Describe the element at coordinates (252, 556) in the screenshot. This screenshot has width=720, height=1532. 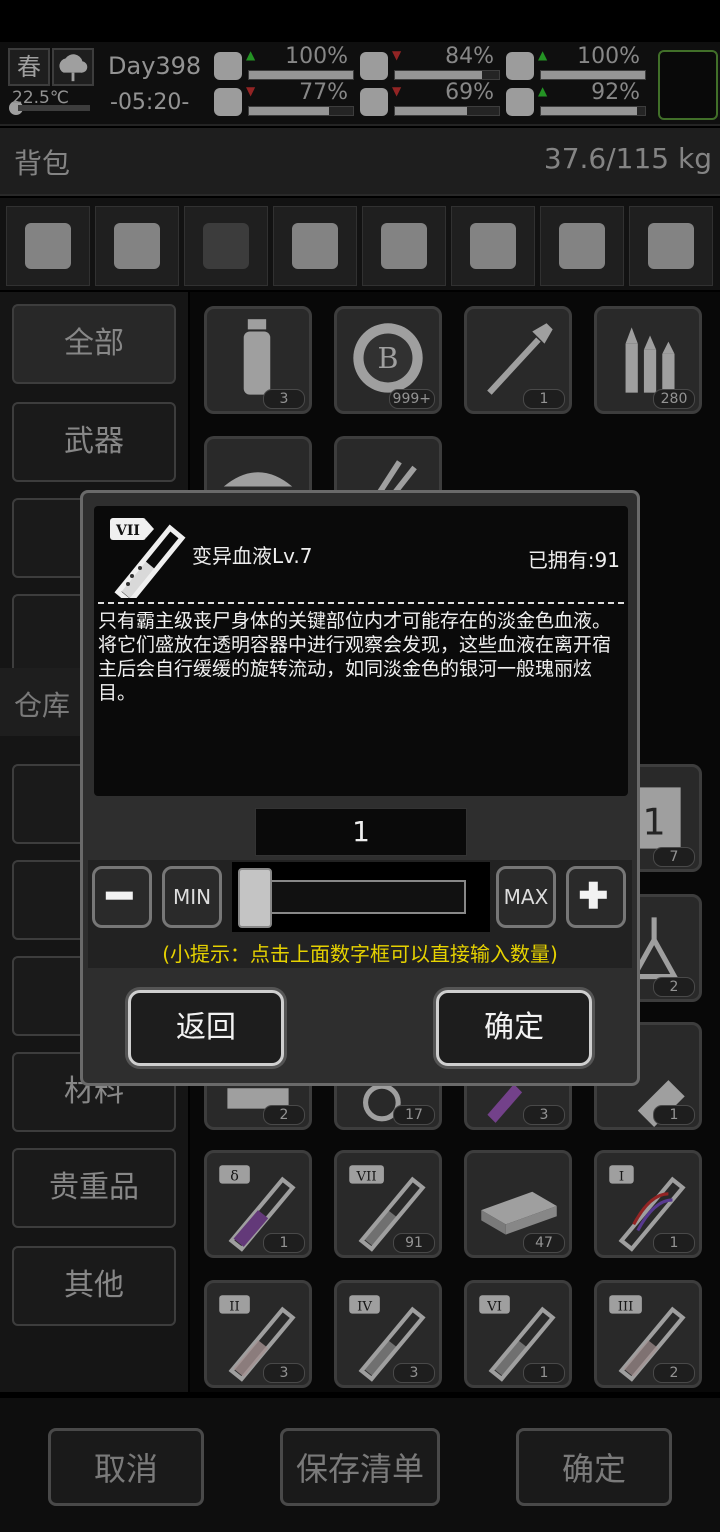
I see `item-name: 变异血液Lv.7` at that location.